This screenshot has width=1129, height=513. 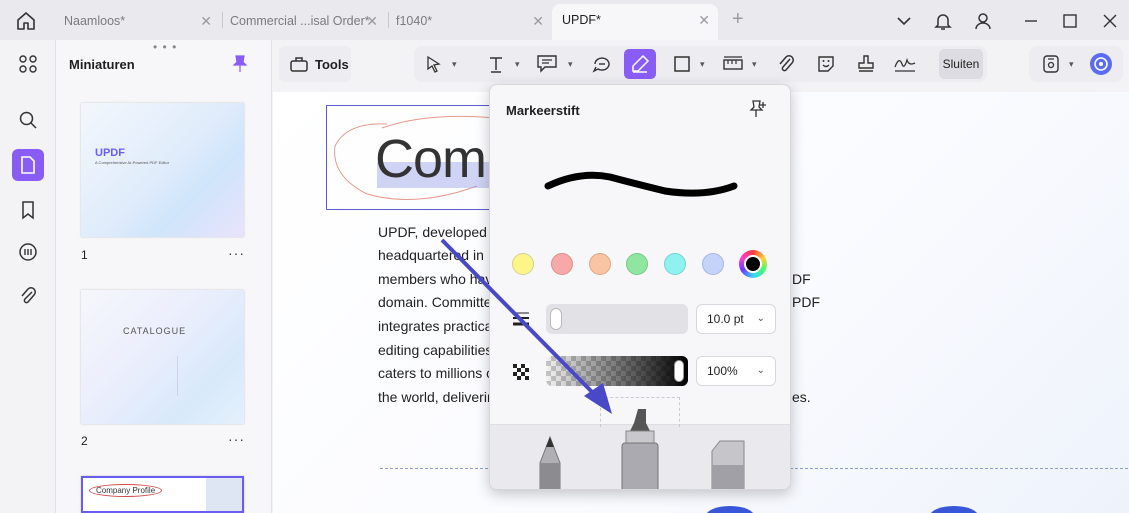 I want to click on panel-title: Miniaturen, so click(x=102, y=64).